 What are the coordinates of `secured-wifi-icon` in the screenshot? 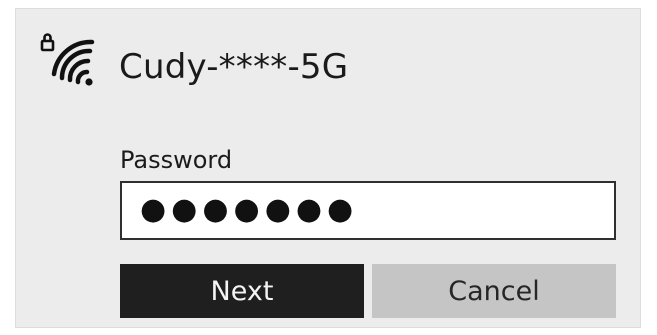 It's located at (74, 61).